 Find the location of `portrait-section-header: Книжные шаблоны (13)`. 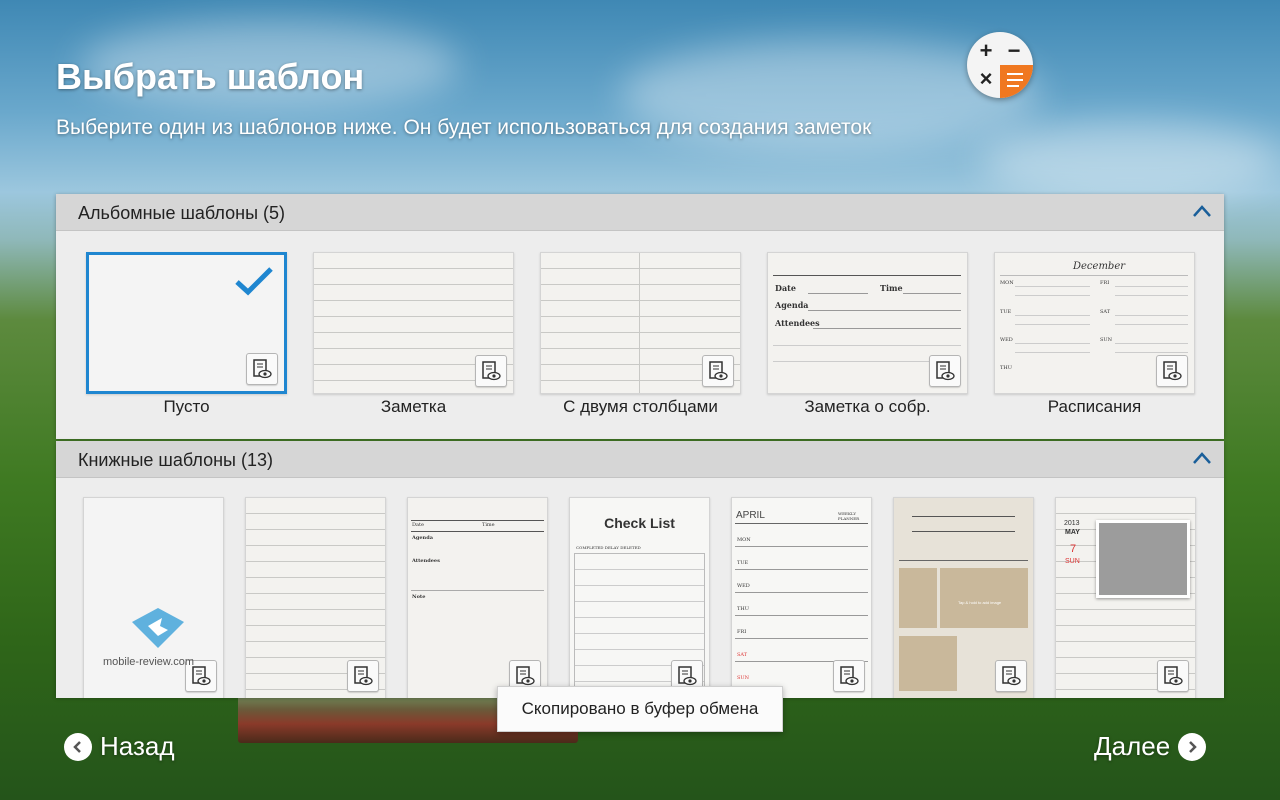

portrait-section-header: Книжные шаблоны (13) is located at coordinates (640, 459).